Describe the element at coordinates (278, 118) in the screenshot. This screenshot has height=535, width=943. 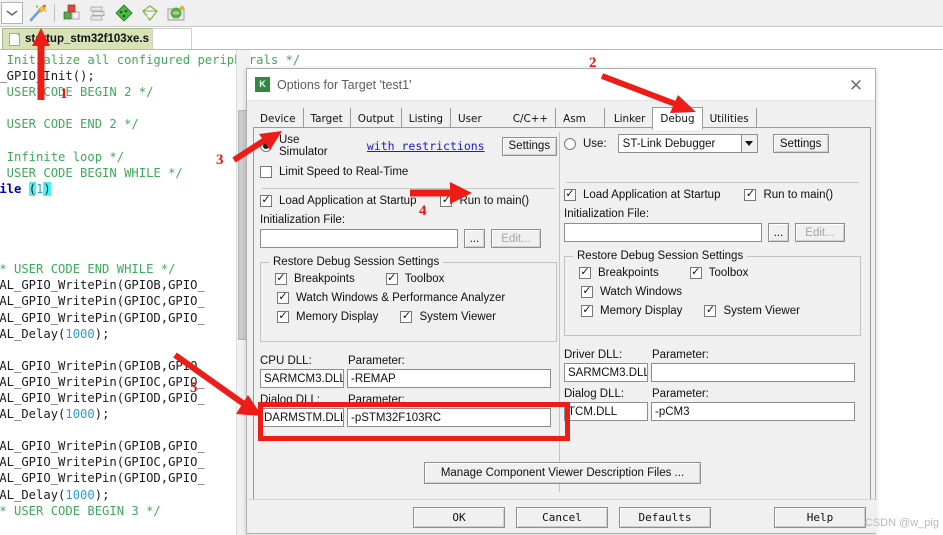
I see `tab-device: Device` at that location.